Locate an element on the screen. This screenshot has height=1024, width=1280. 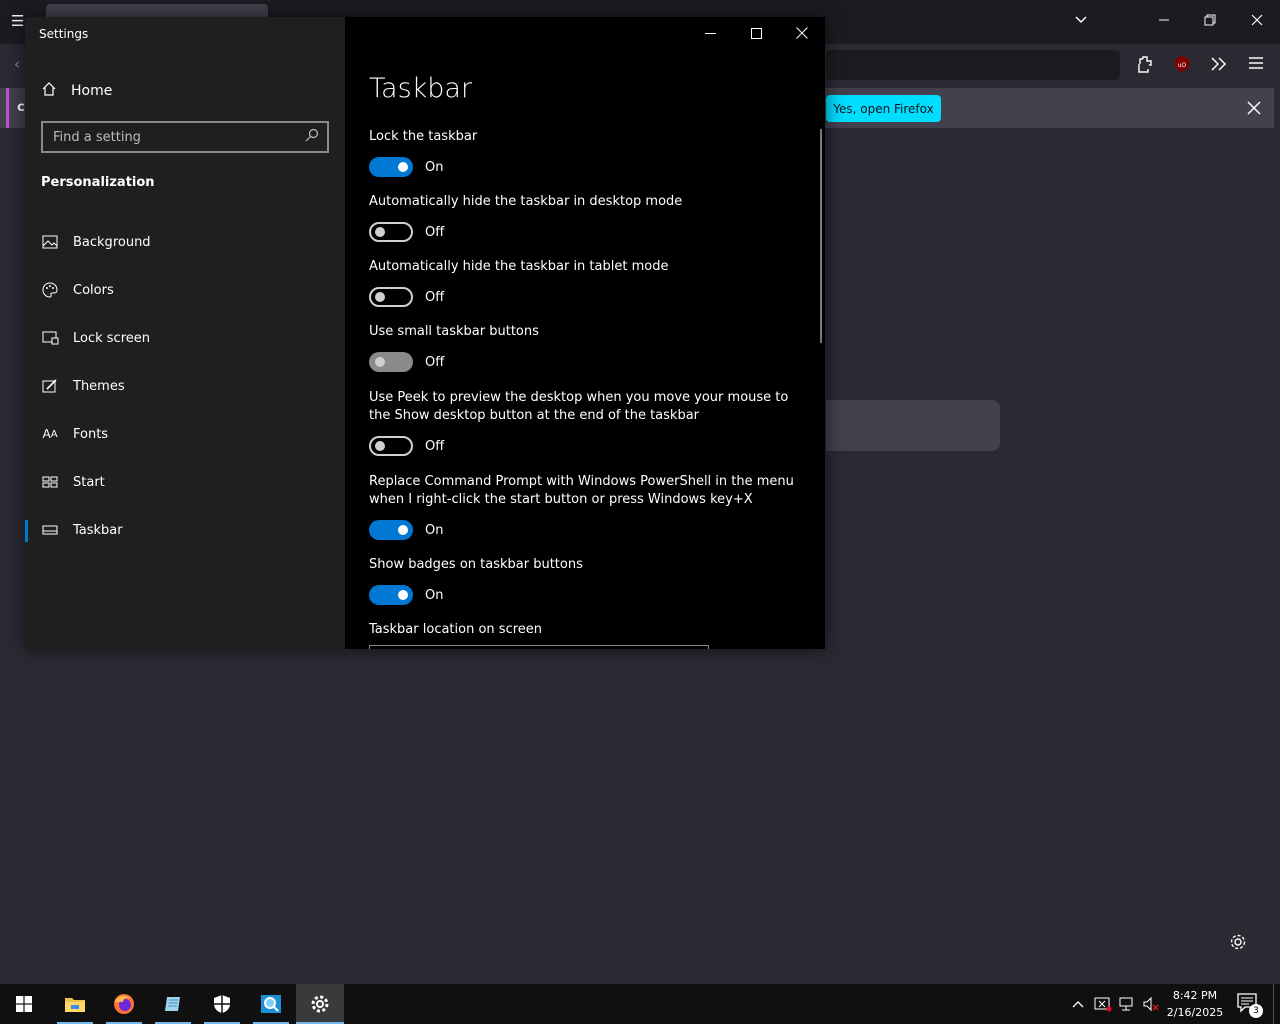
taskbar-notes-app is located at coordinates (173, 1004).